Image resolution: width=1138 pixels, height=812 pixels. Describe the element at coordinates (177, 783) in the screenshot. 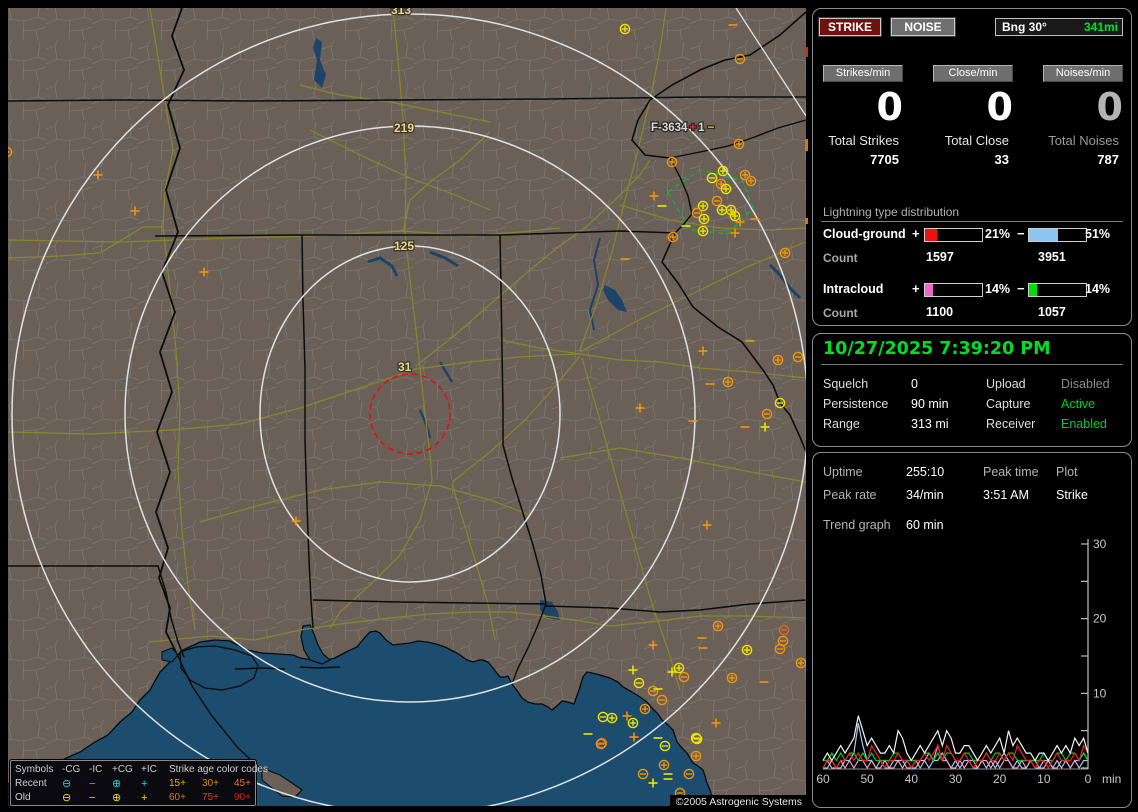

I see `age-15: 15+` at that location.